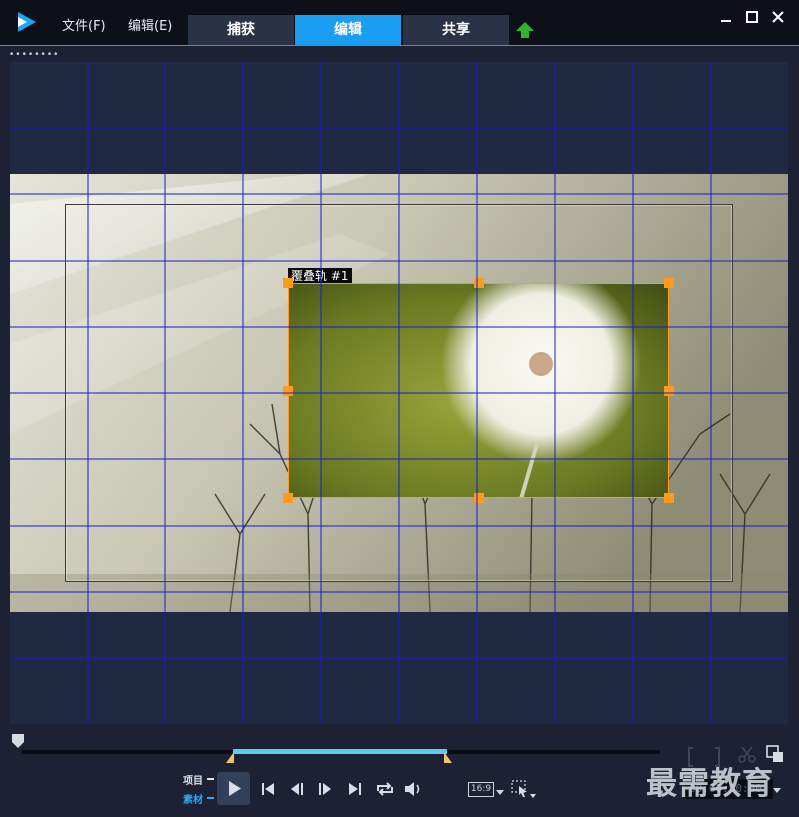 The width and height of the screenshot is (799, 817). What do you see at coordinates (230, 757) in the screenshot?
I see `trim-start-marker` at bounding box center [230, 757].